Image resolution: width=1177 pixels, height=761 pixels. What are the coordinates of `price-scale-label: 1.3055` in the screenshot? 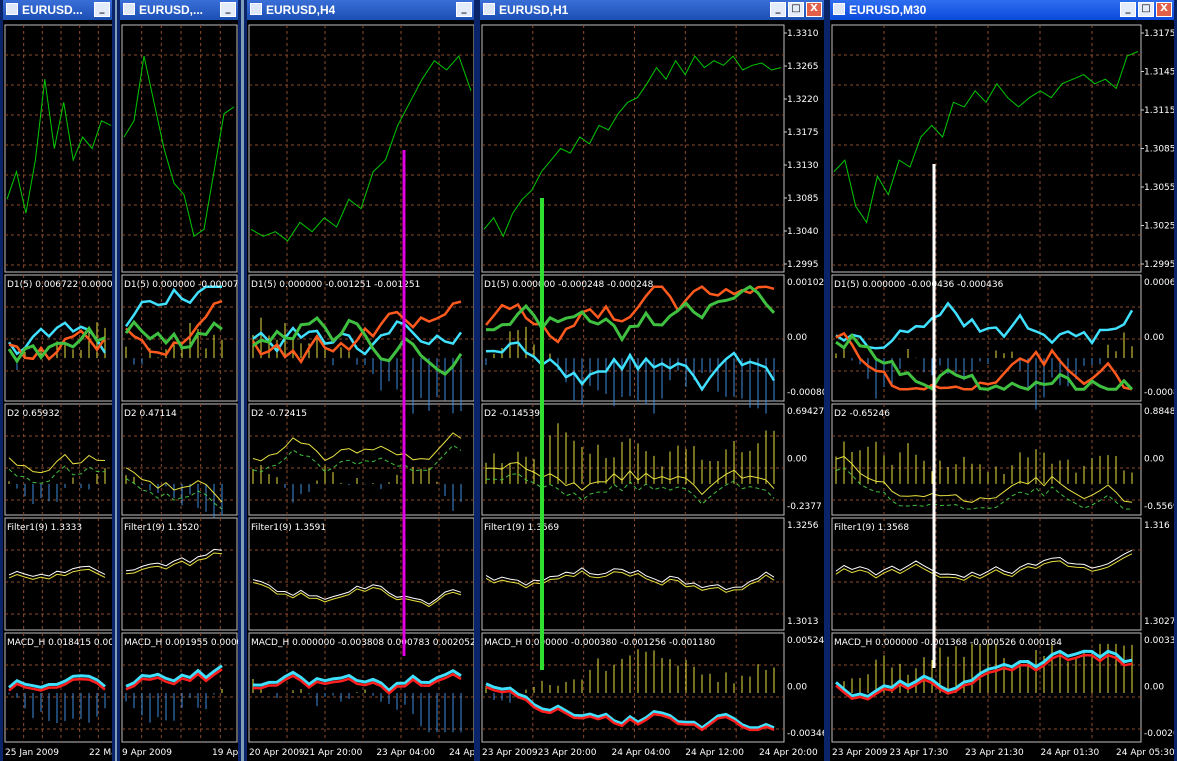 It's located at (1159, 188).